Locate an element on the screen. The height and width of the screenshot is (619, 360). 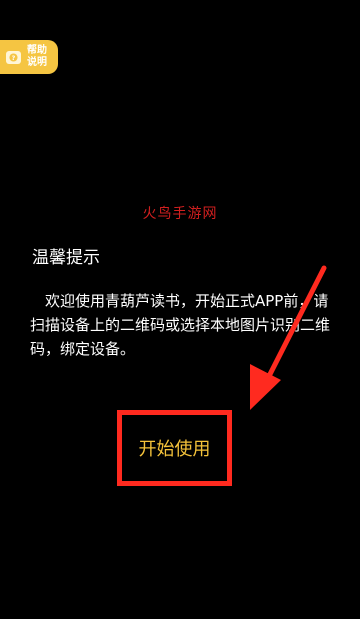
help-label: 帮助说明 is located at coordinates (37, 56).